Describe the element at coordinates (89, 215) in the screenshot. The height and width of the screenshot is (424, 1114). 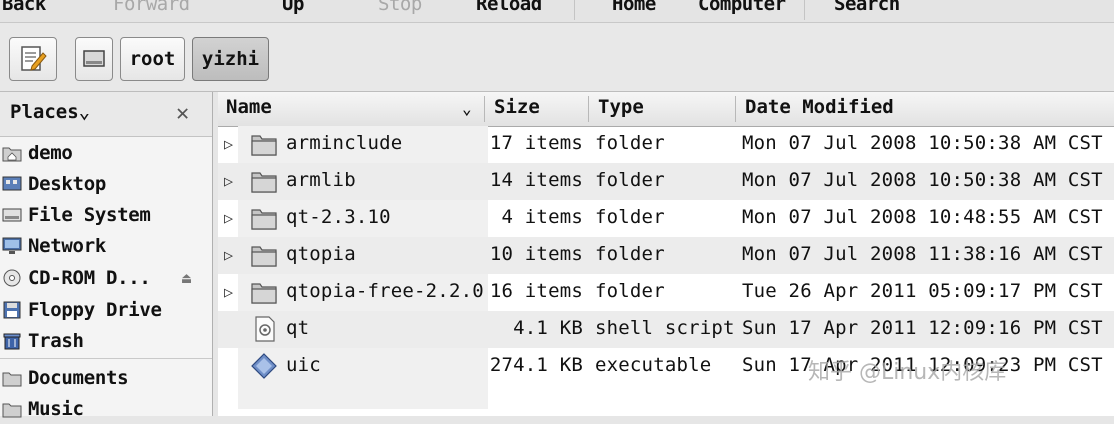
I see `sidebar-item-label: File System` at that location.